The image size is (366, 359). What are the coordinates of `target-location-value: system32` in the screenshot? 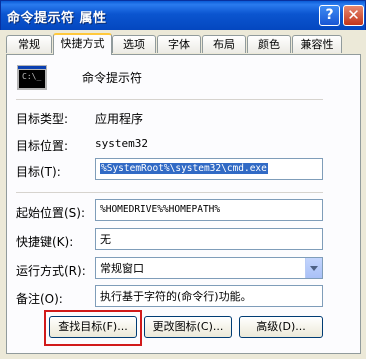 It's located at (121, 143).